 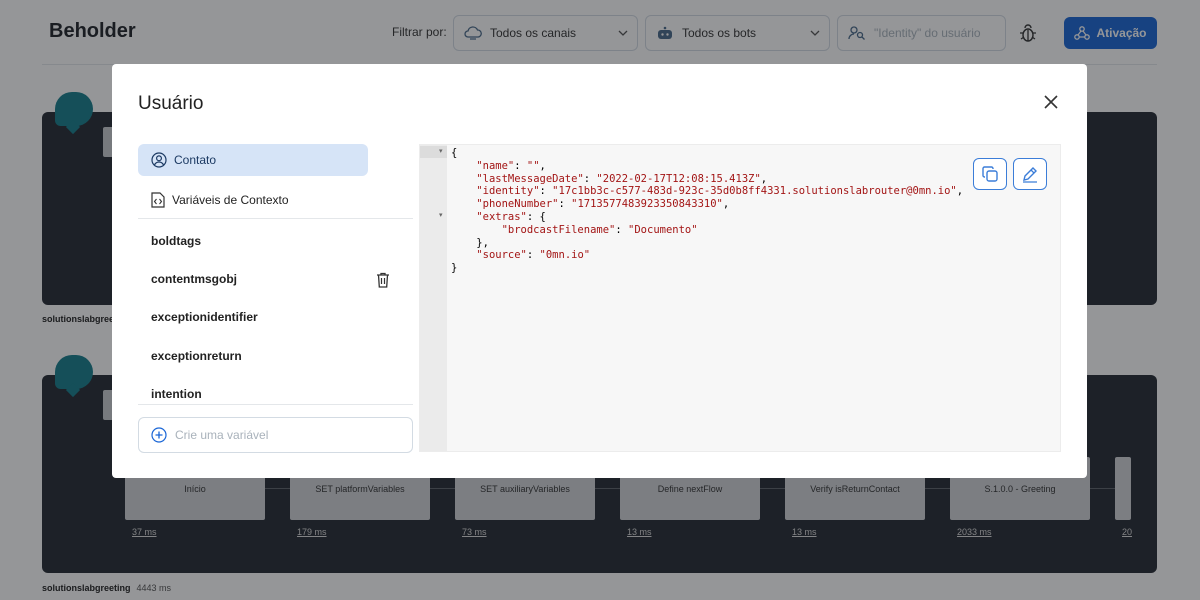 What do you see at coordinates (176, 241) in the screenshot?
I see `variable-item: boldtags` at bounding box center [176, 241].